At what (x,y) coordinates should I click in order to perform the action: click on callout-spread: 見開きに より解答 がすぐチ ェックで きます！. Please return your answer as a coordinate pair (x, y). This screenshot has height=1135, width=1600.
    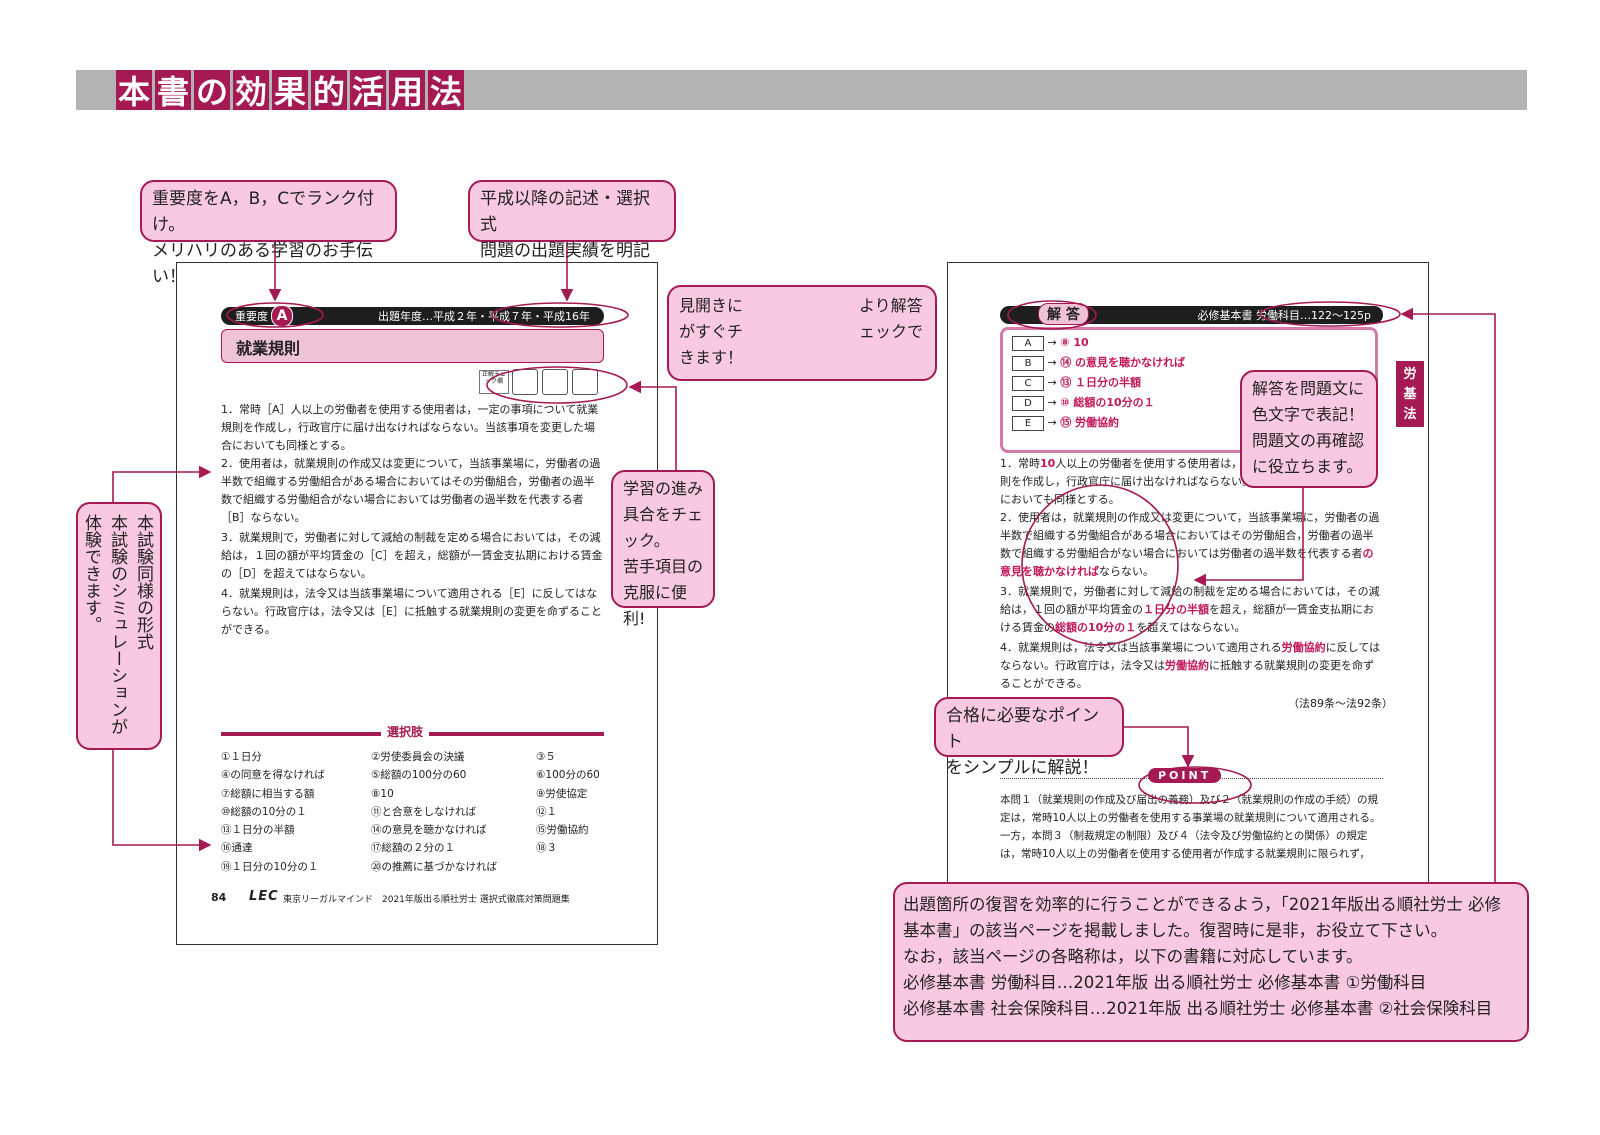
    Looking at the image, I should click on (802, 333).